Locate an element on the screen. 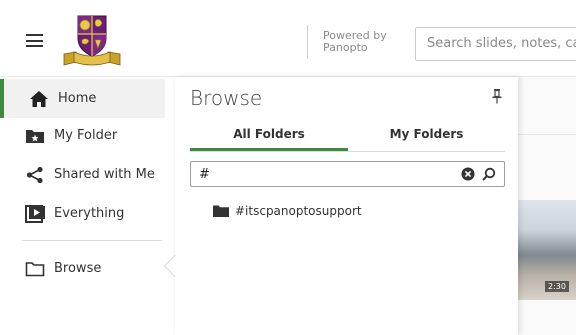  folder-result-label: #itscpanoptosupport is located at coordinates (298, 211).